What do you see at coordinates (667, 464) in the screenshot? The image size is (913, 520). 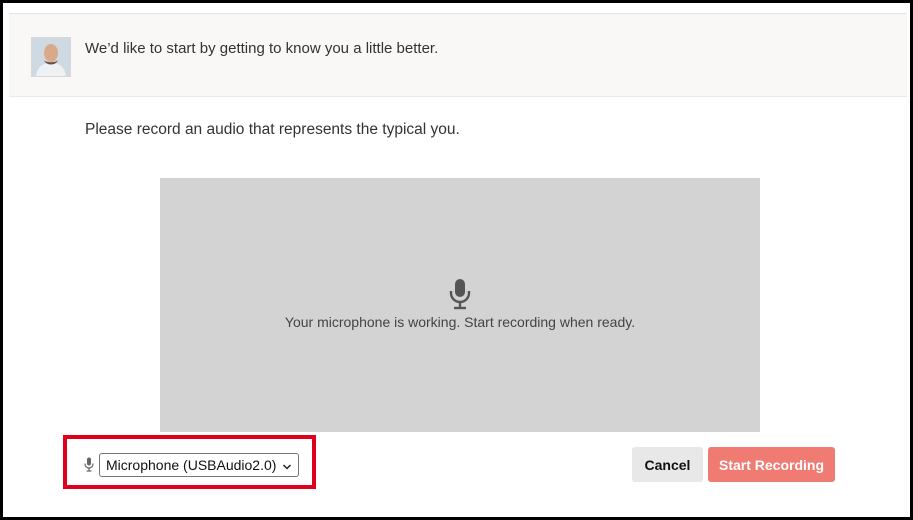 I see `cancel-button: Cancel` at bounding box center [667, 464].